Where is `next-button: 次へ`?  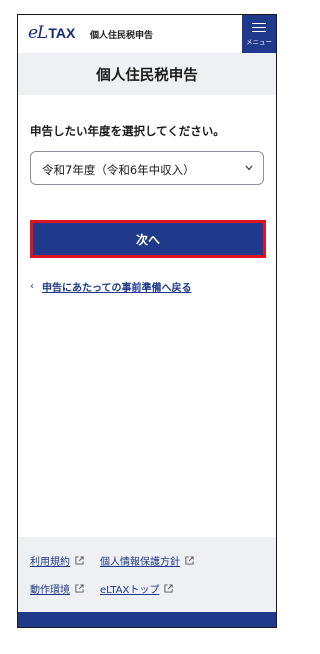 next-button: 次へ is located at coordinates (148, 239).